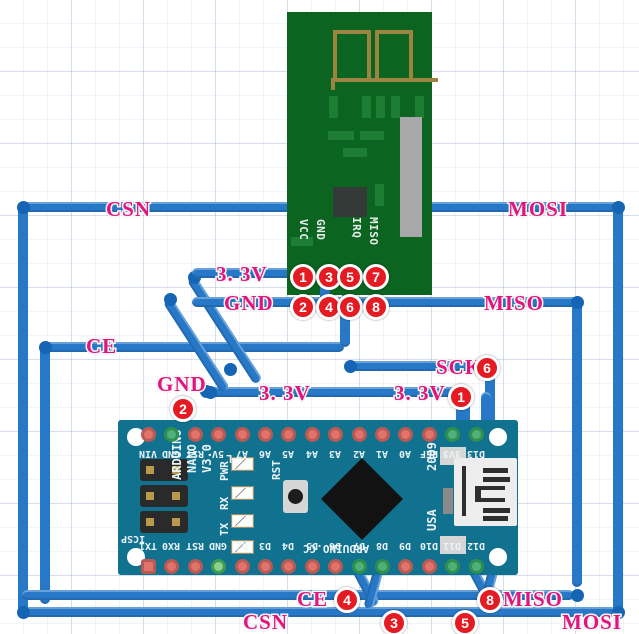  I want to click on nrf-pin-label-miso: MISO, so click(373, 231).